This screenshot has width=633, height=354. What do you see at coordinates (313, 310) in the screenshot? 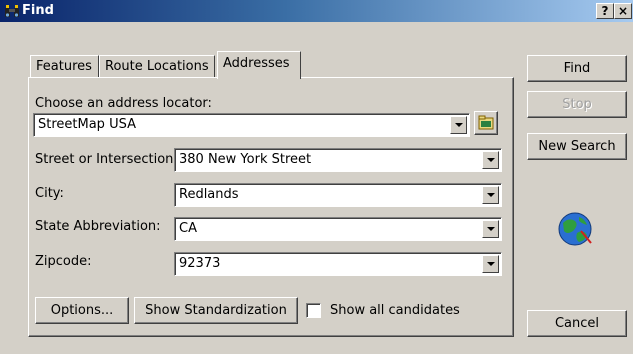
I see `show-all-candidates-checkbox` at bounding box center [313, 310].